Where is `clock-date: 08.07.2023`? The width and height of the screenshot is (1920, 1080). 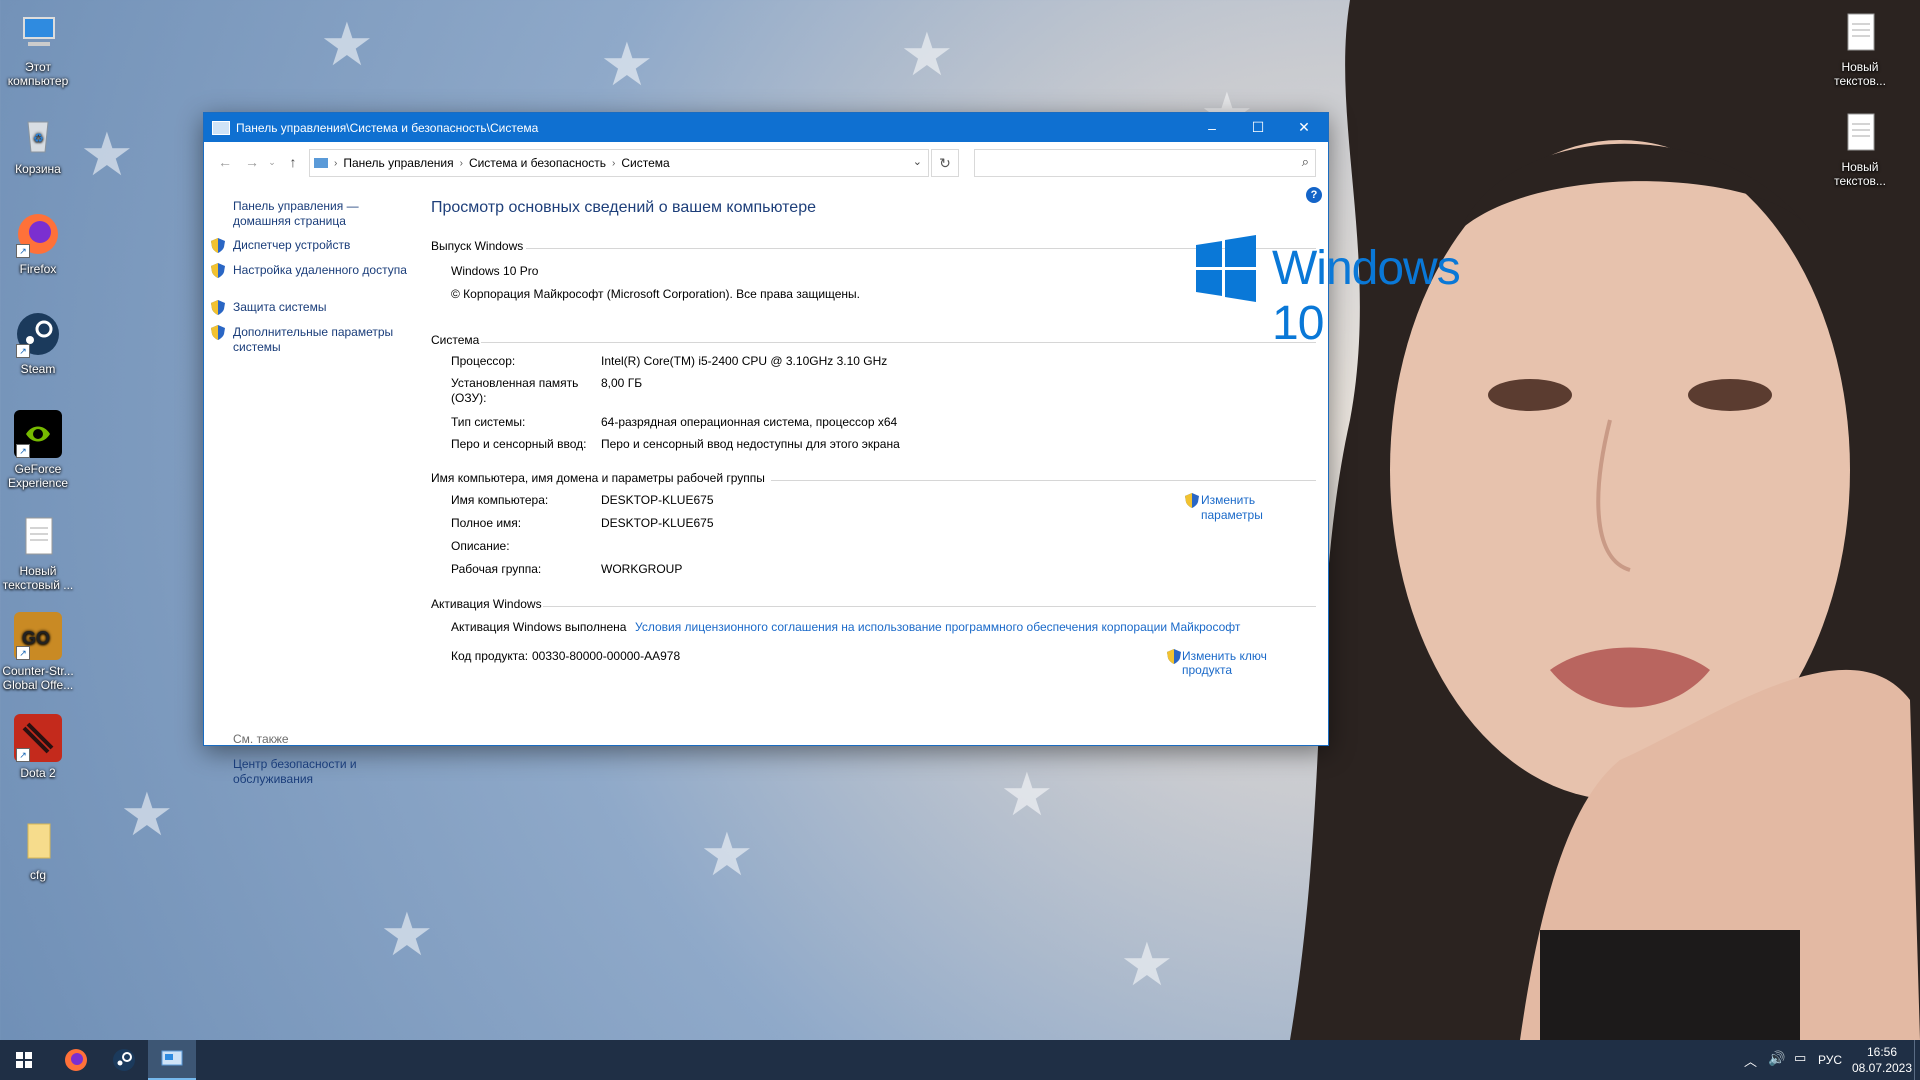 clock-date: 08.07.2023 is located at coordinates (1882, 1068).